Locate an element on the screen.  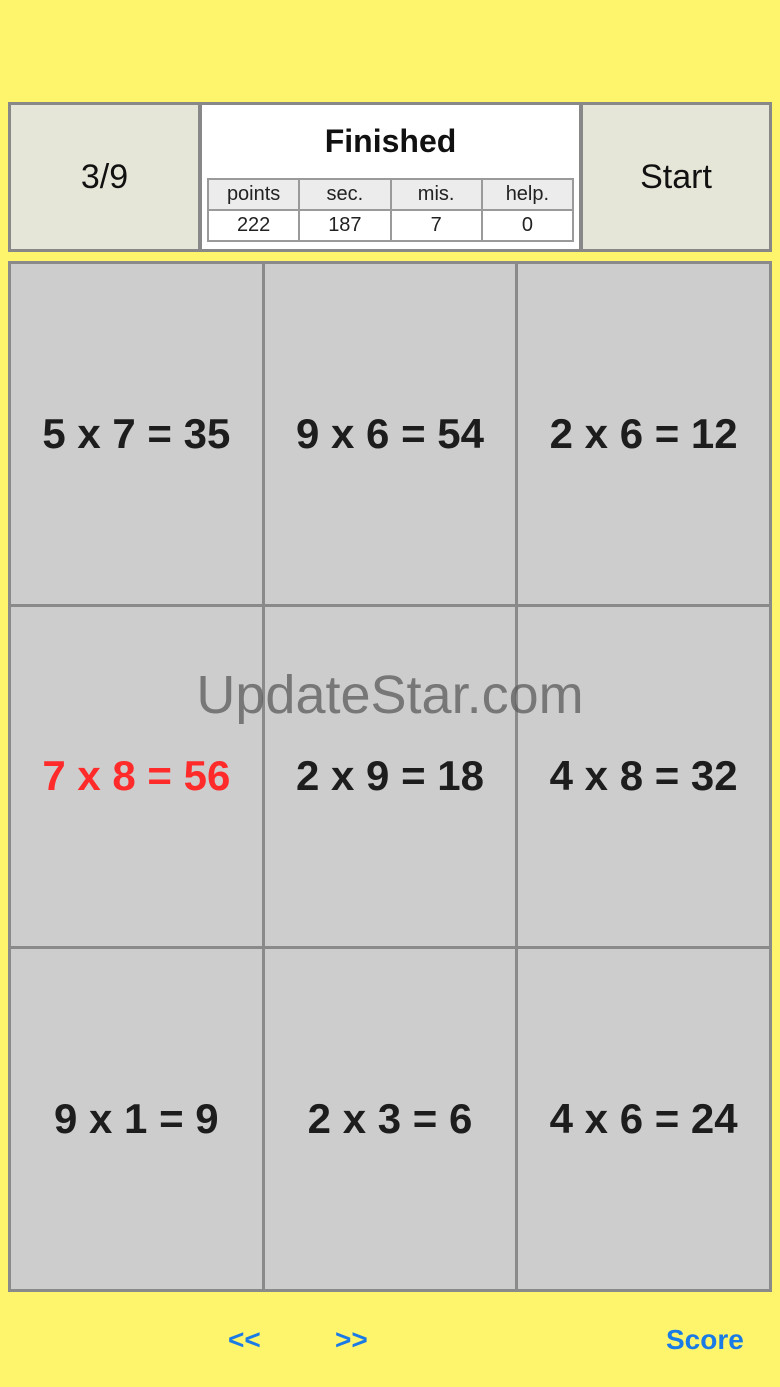
stats-value-row: 222 187 7 0 is located at coordinates (390, 225).